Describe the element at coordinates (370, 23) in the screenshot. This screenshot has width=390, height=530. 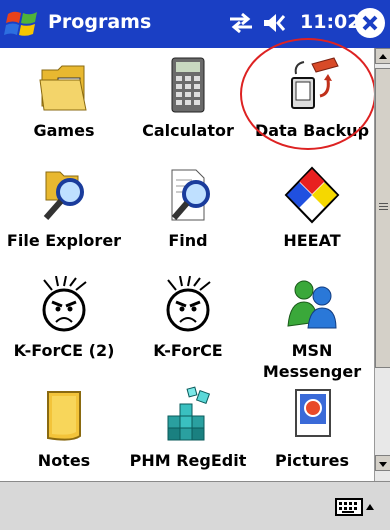
I see `close-icon` at that location.